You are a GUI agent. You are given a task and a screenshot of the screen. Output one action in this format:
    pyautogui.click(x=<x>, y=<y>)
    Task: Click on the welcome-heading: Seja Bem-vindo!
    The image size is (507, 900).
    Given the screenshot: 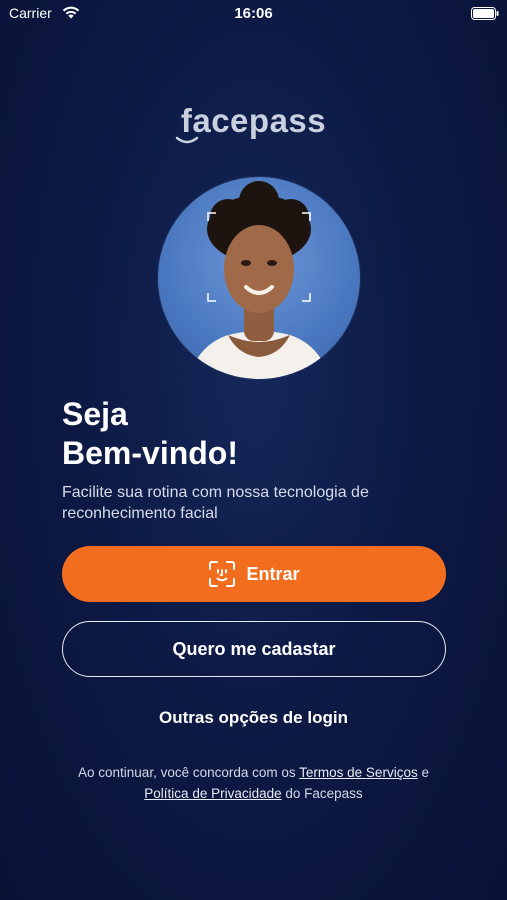 What is the action you would take?
    pyautogui.click(x=150, y=434)
    